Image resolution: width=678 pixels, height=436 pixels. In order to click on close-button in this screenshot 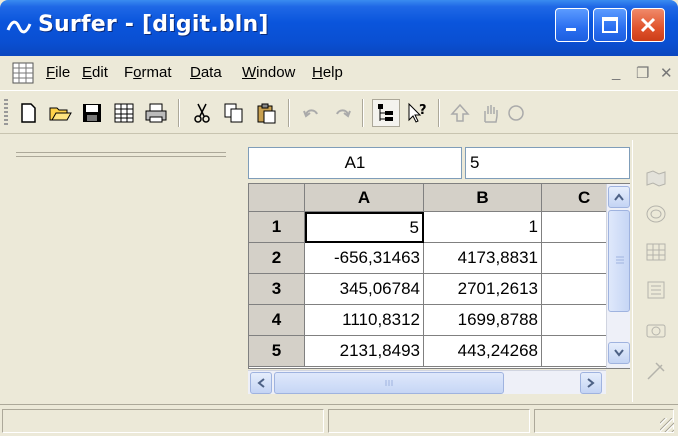, I will do `click(648, 25)`.